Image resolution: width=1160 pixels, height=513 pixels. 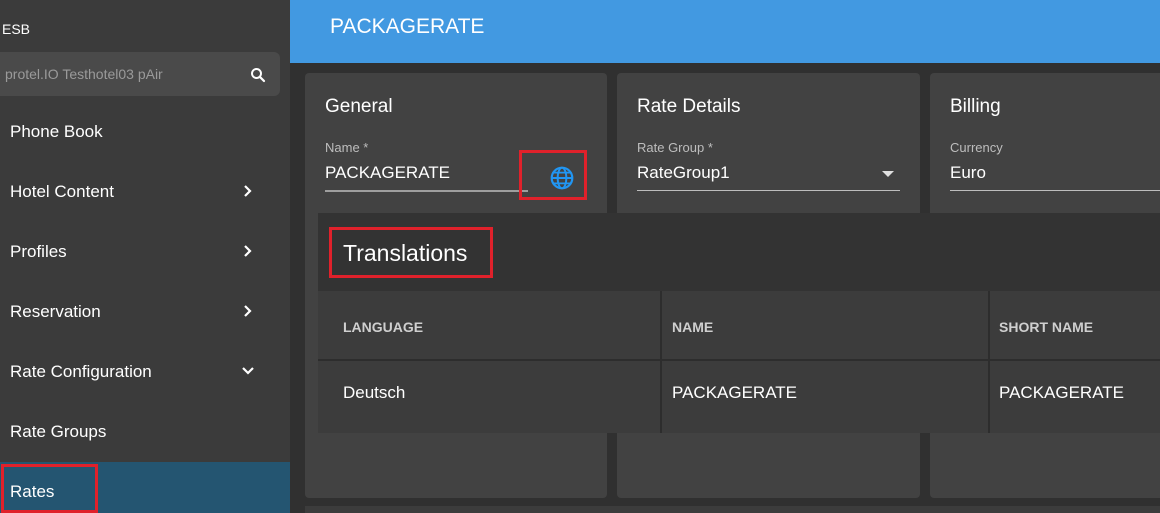 I want to click on cell-text: Deutsch, so click(x=374, y=392).